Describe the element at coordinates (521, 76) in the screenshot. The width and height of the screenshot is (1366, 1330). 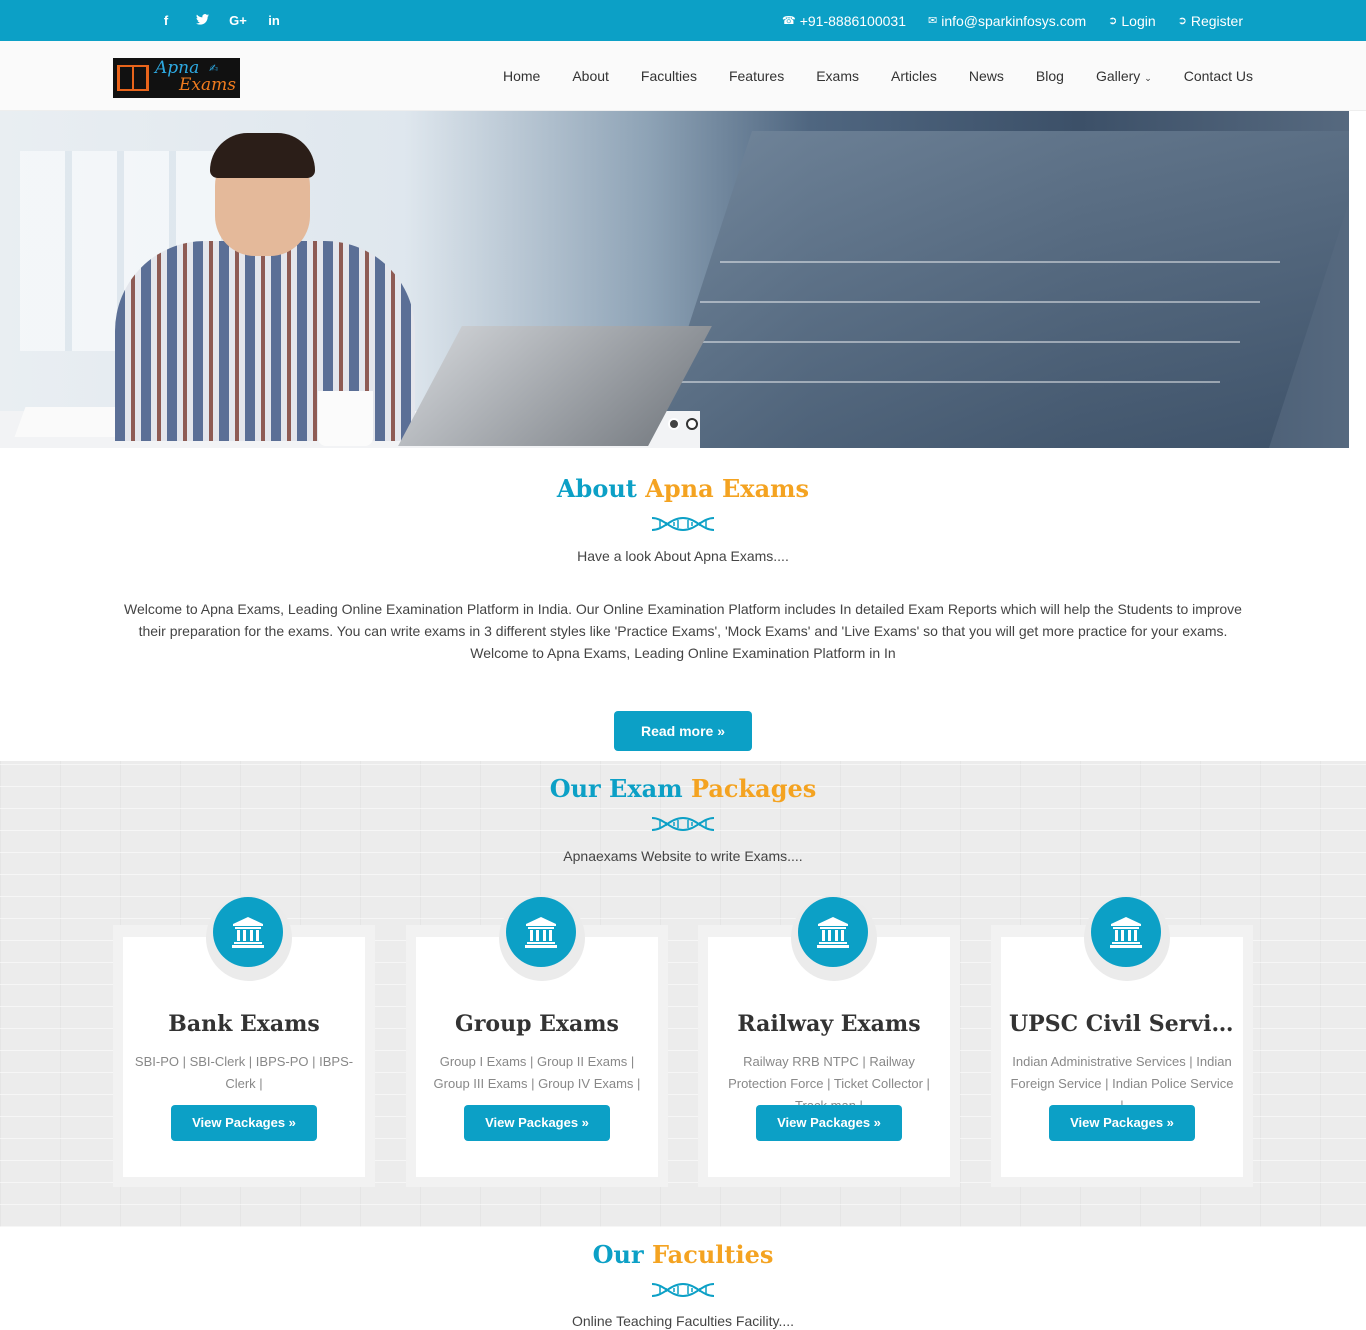
I see `nav-home: Home` at that location.